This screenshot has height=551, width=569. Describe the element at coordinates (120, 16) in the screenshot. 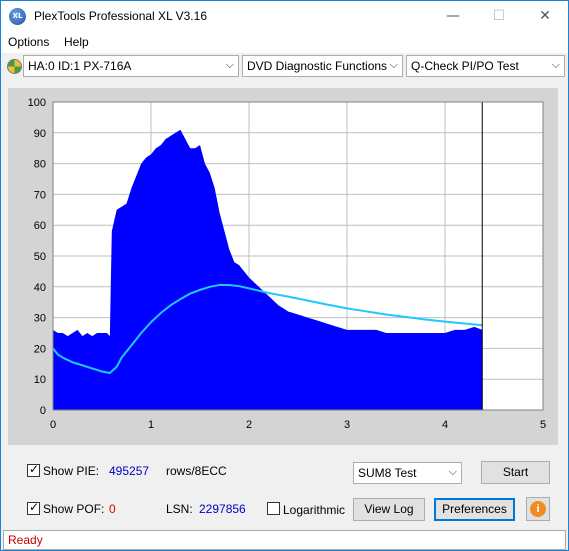

I see `window-title: PlexTools Professional XL V3.16` at that location.